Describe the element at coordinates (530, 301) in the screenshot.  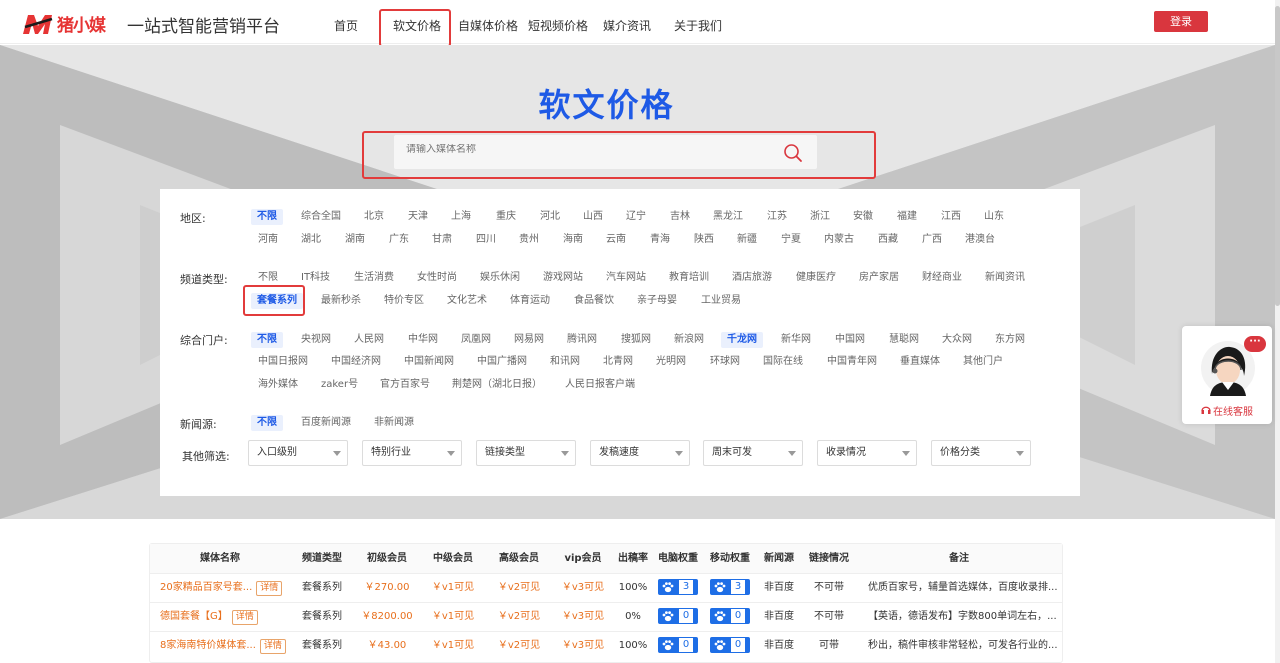
I see `channel-tag: 体育运动` at that location.